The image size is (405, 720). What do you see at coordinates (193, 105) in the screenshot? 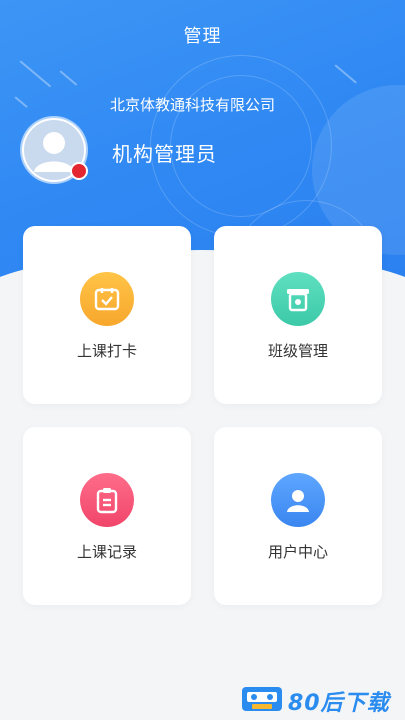
I see `company-name: 北京体教通科技有限公司` at bounding box center [193, 105].